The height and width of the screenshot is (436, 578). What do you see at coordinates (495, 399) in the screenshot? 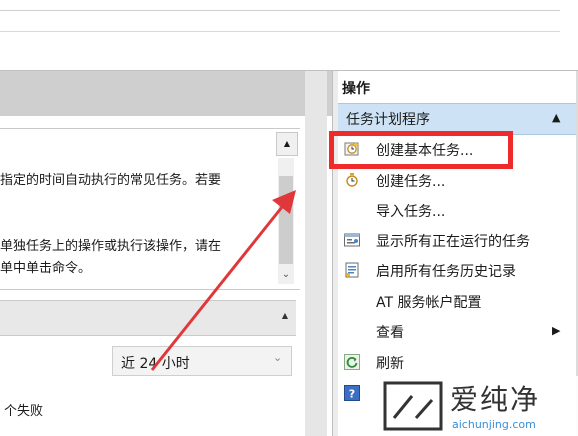
I see `watermark-name: 爱纯净` at bounding box center [495, 399].